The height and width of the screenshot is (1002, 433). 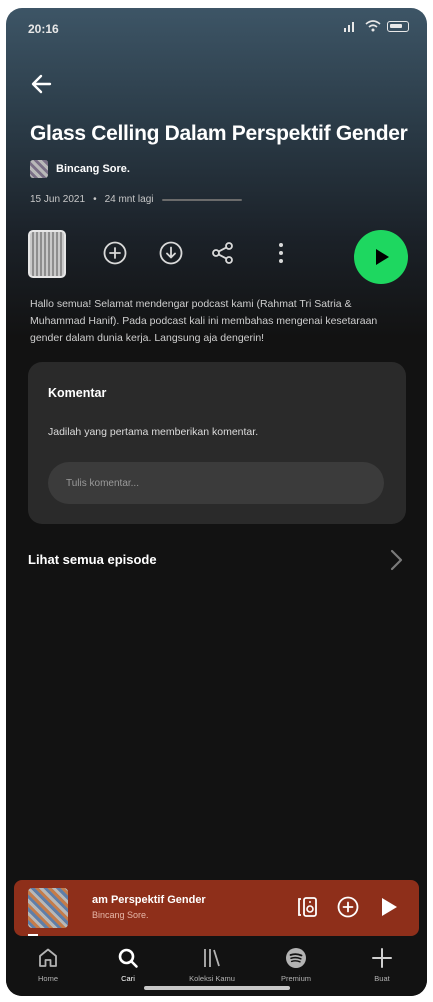 What do you see at coordinates (149, 900) in the screenshot?
I see `mini-player-title: am Perspektif Gender` at bounding box center [149, 900].